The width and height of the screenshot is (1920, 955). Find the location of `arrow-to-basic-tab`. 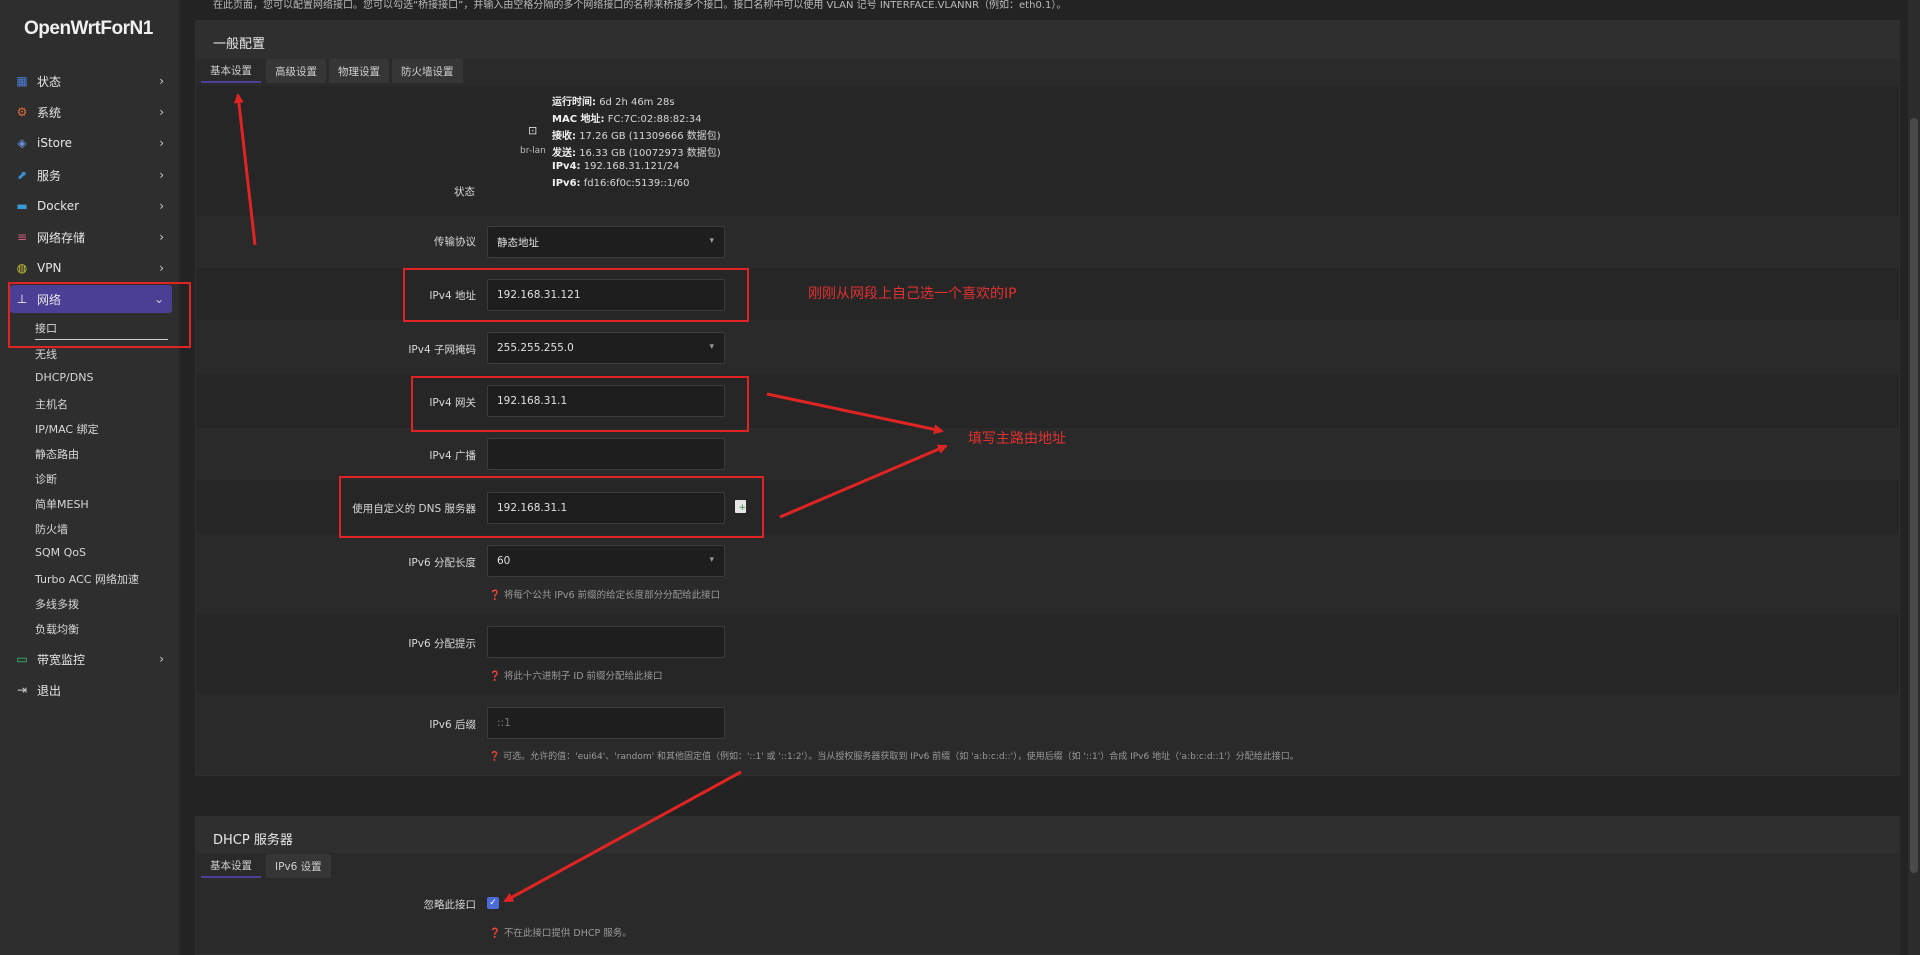

arrow-to-basic-tab is located at coordinates (245, 169).